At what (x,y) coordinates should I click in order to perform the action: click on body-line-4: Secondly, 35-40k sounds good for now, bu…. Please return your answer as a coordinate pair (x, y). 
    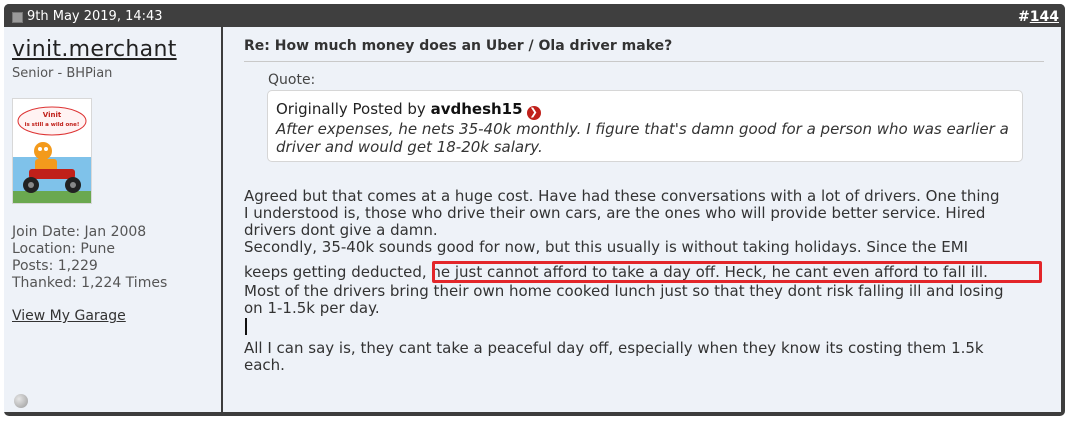
    Looking at the image, I should click on (606, 247).